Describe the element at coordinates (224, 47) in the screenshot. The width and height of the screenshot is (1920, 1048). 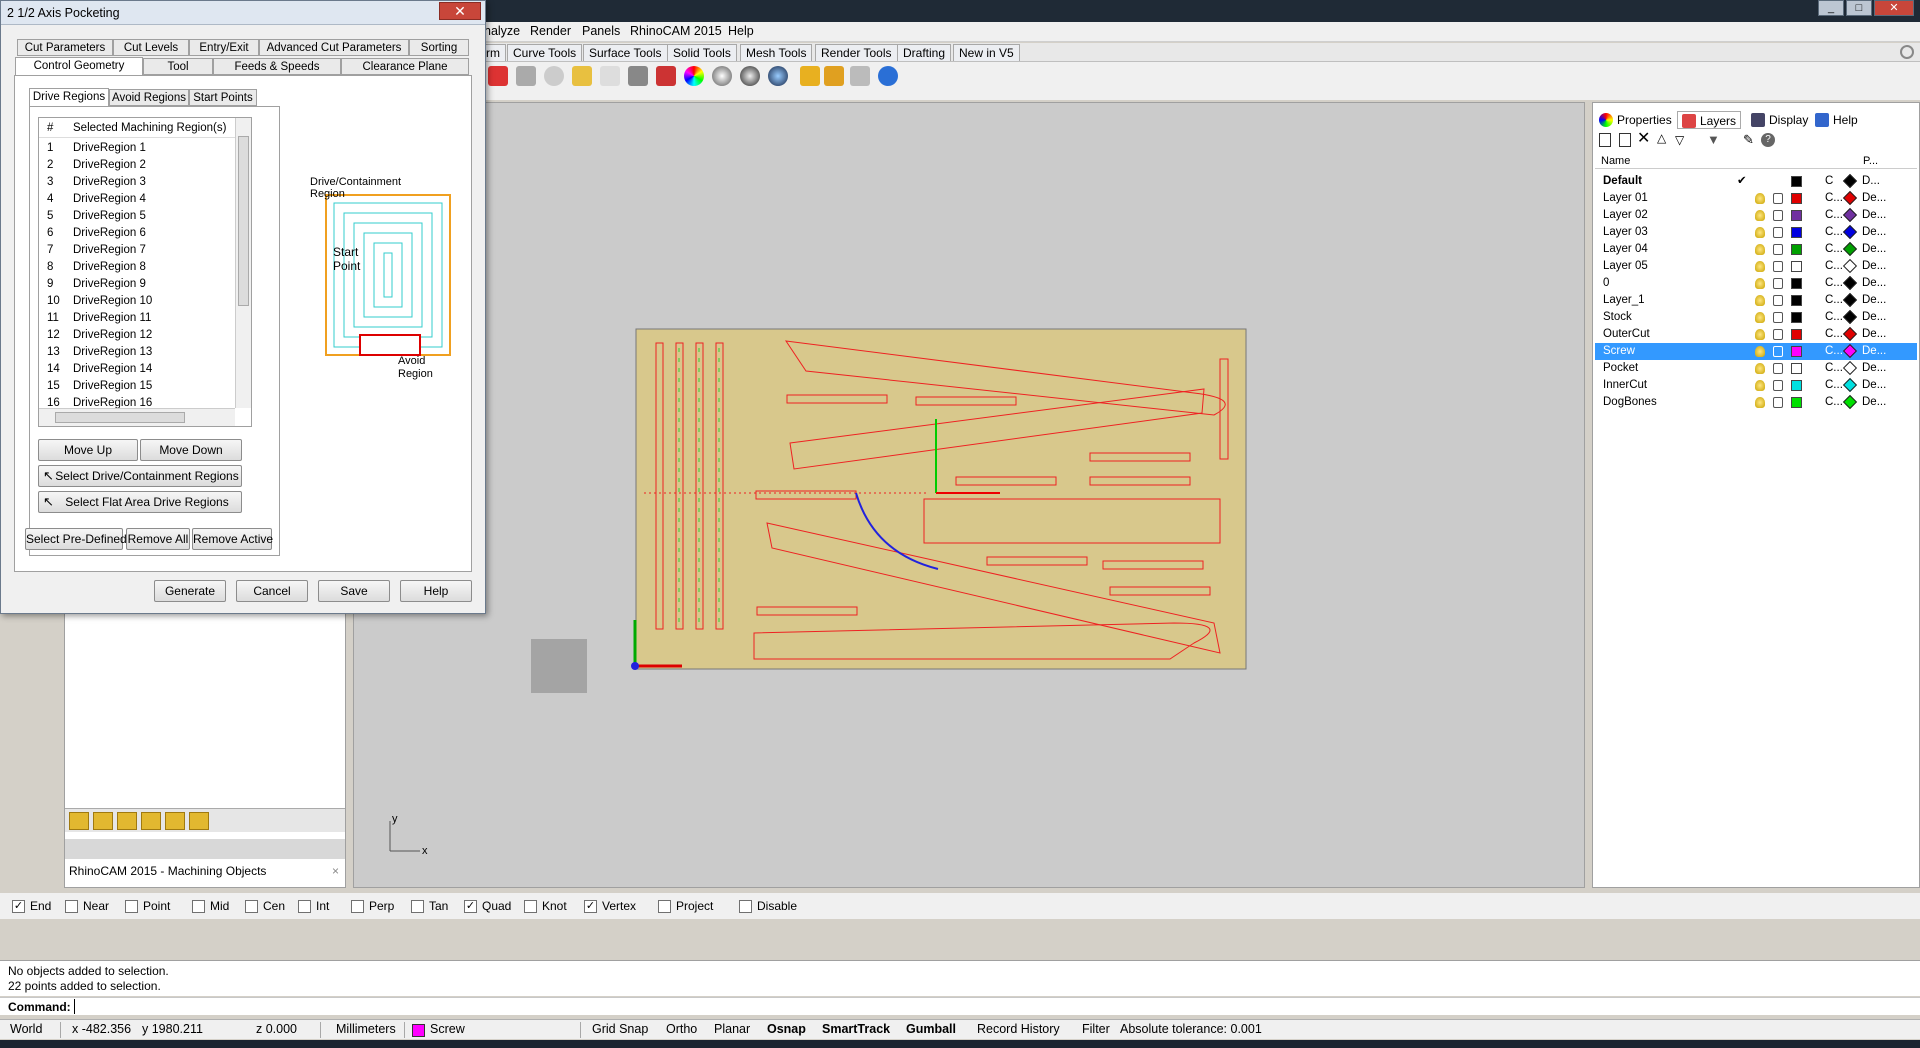
I see `tab-entry-exit: Entry/Exit` at that location.